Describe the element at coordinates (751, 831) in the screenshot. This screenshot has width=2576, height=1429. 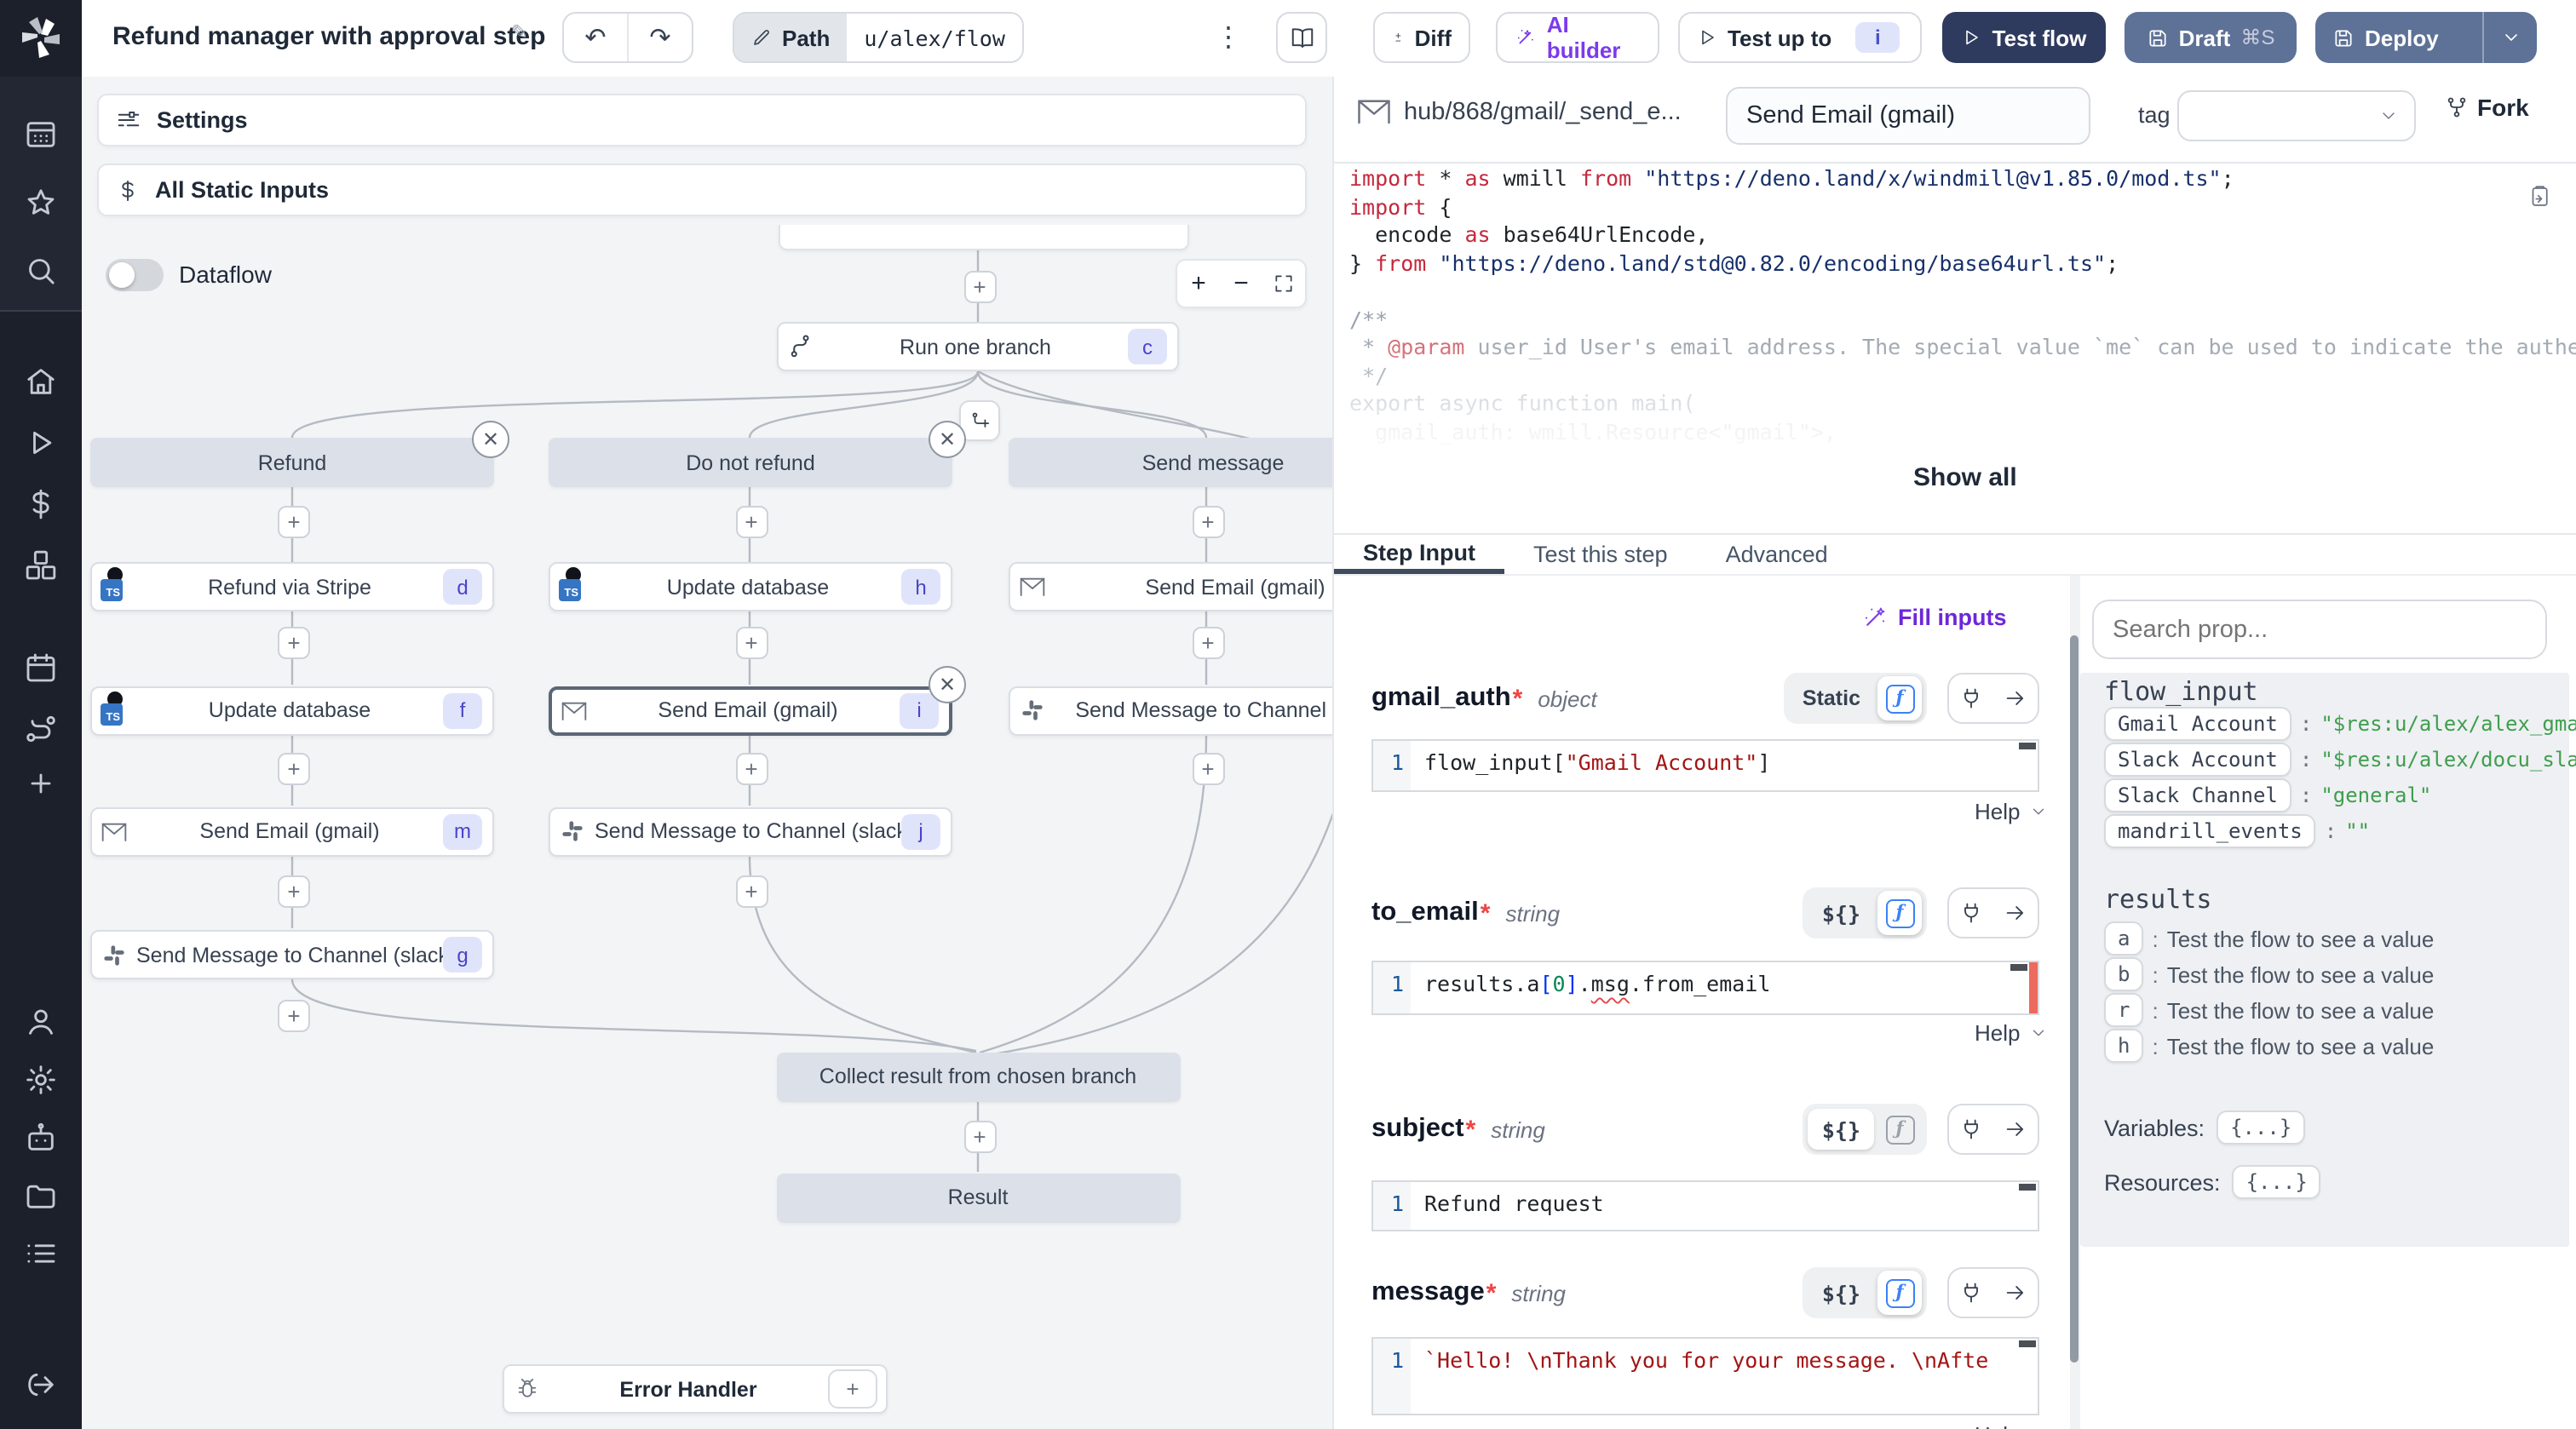
I see `flow-node-send-message-j: Send Message to Channel (slack) j` at that location.